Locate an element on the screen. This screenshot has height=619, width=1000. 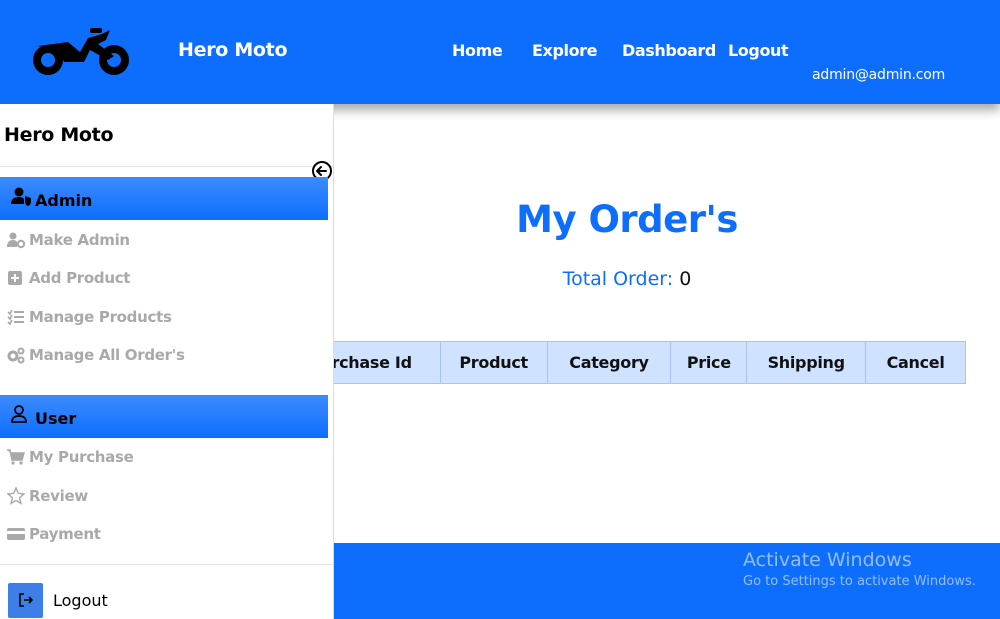
sidebar-item-label: Review is located at coordinates (58, 496).